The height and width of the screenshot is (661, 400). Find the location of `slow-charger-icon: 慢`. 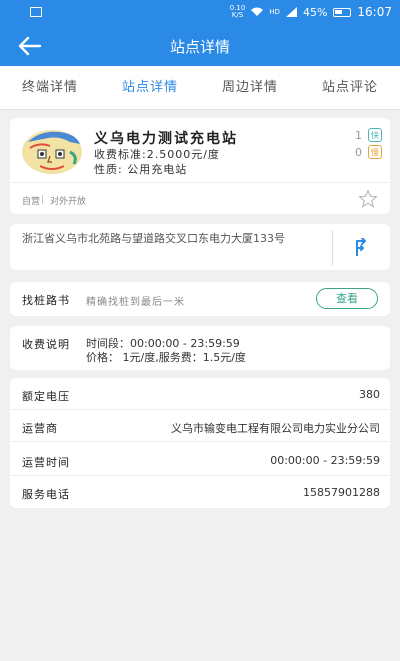

slow-charger-icon: 慢 is located at coordinates (375, 152).